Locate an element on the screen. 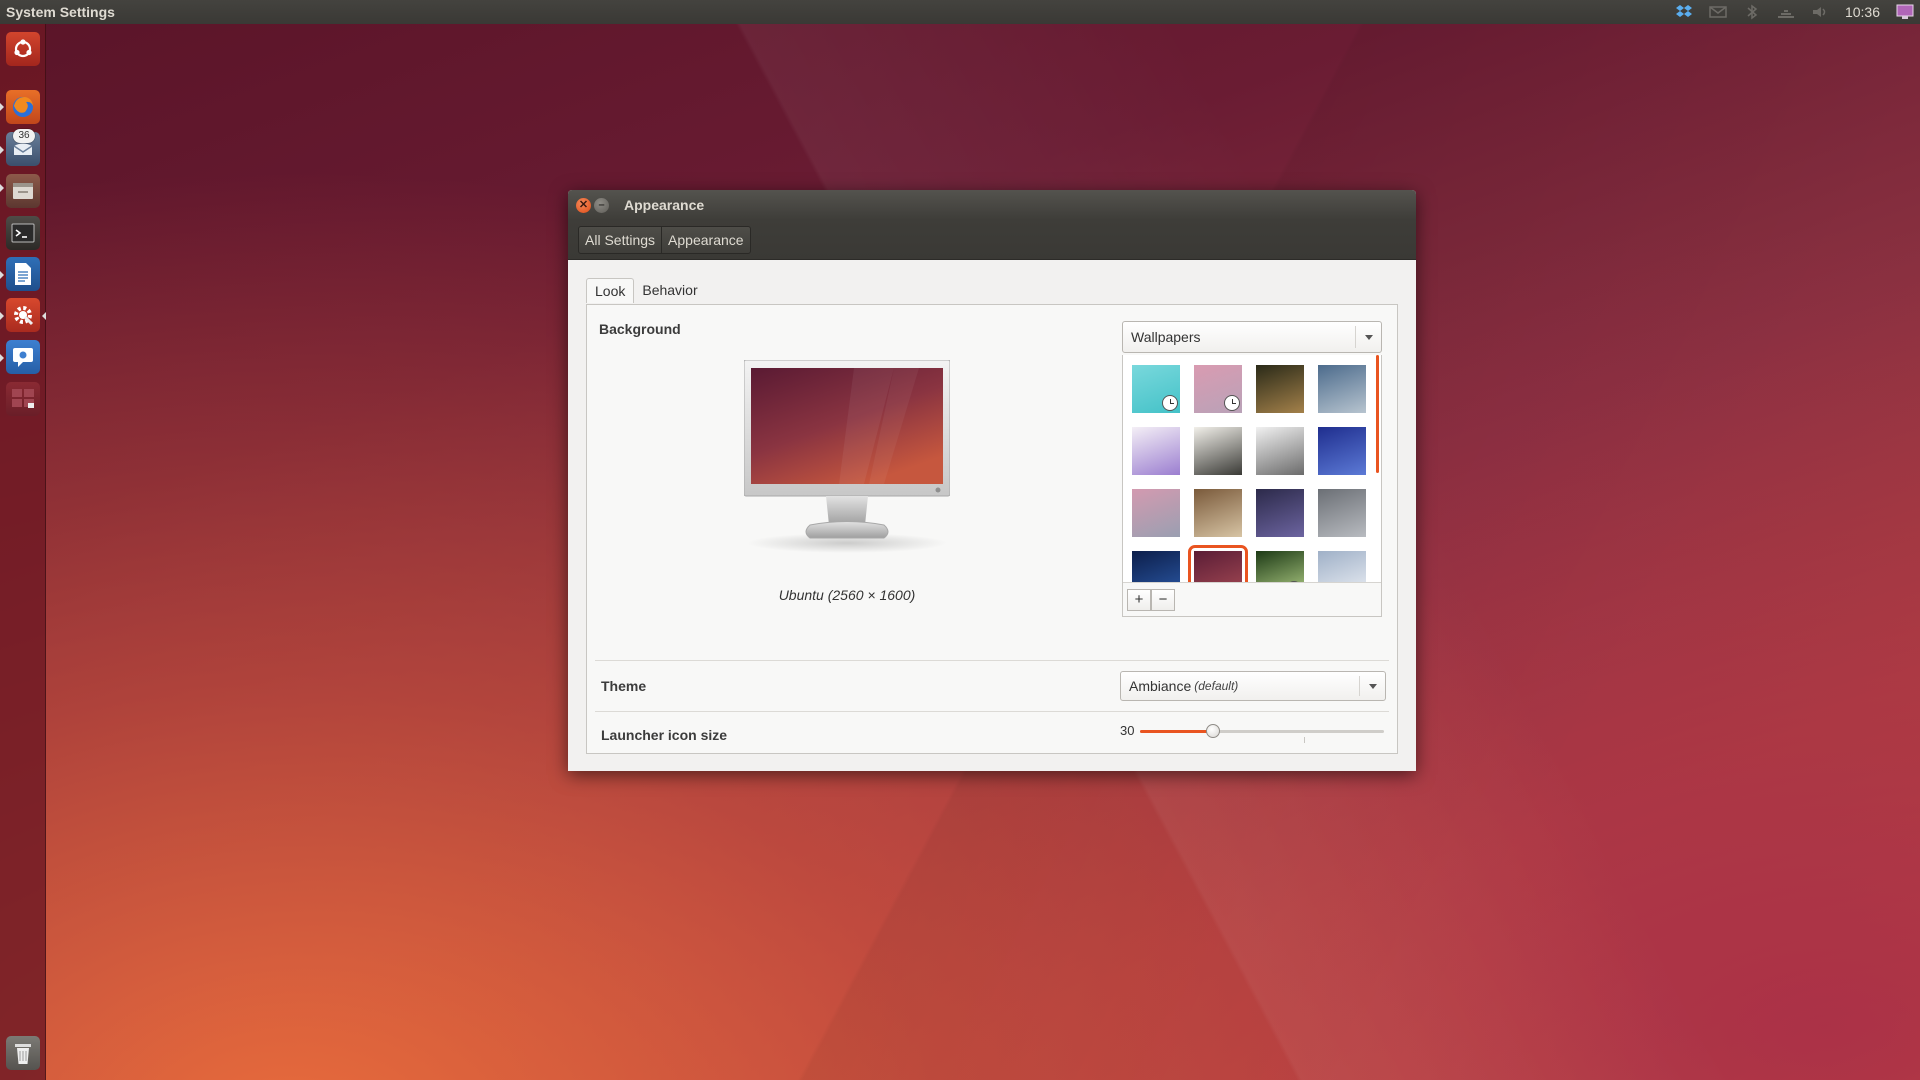  tab-behavior: Behavior is located at coordinates (669, 290).